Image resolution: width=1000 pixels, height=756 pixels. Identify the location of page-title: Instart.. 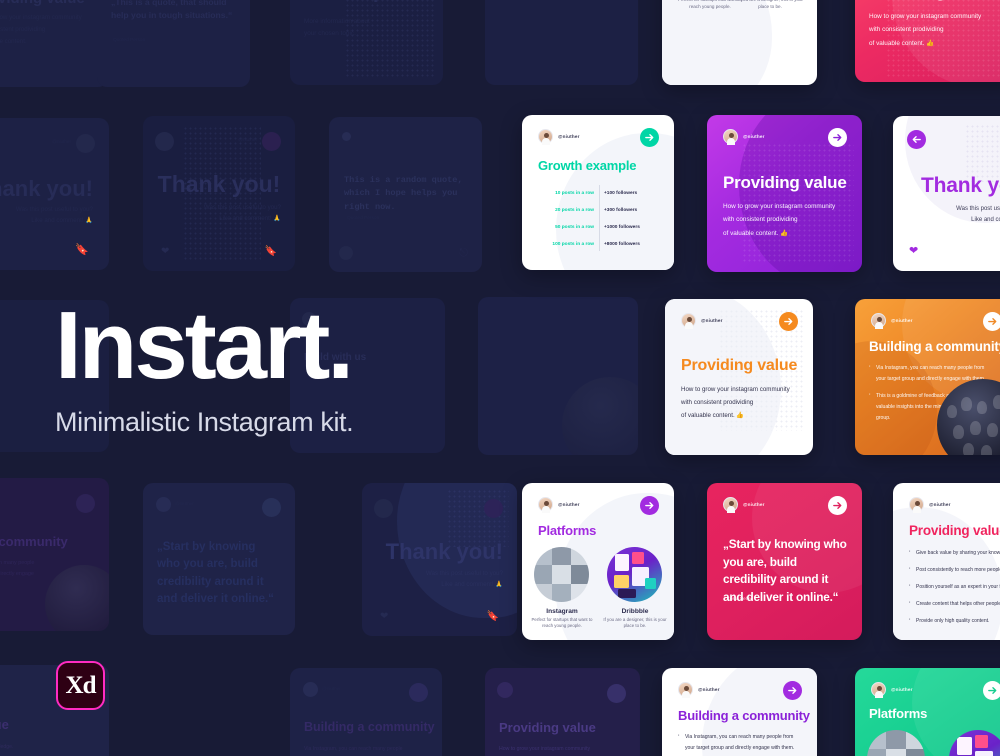
(204, 345).